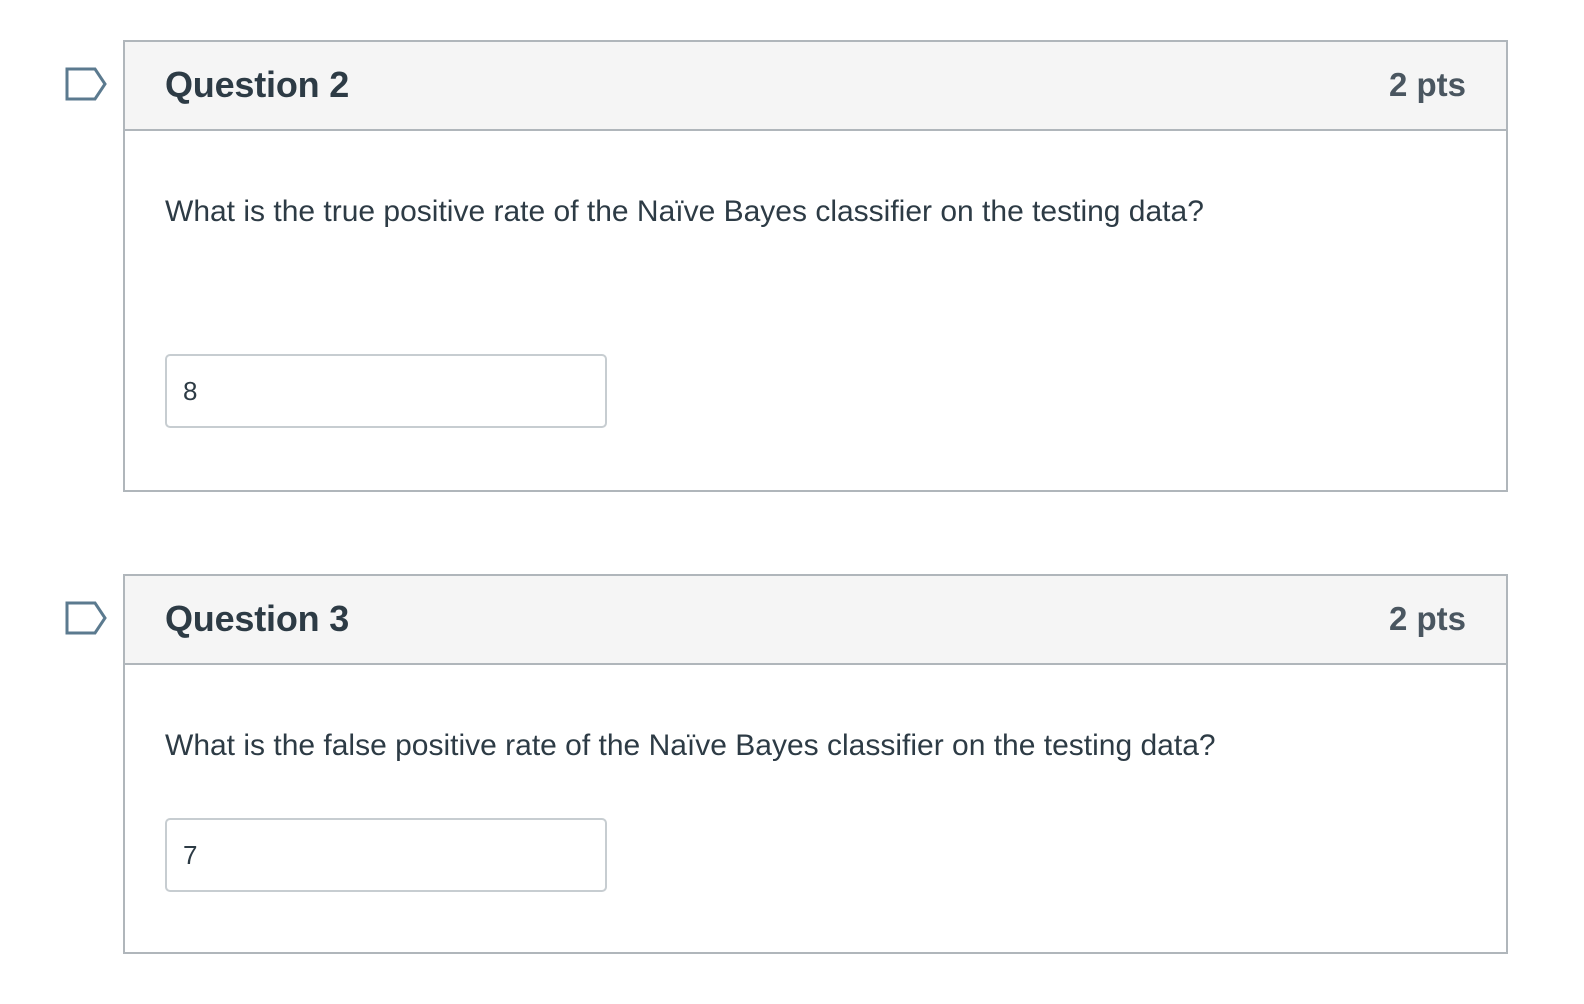  I want to click on question-title: Question 3, so click(257, 618).